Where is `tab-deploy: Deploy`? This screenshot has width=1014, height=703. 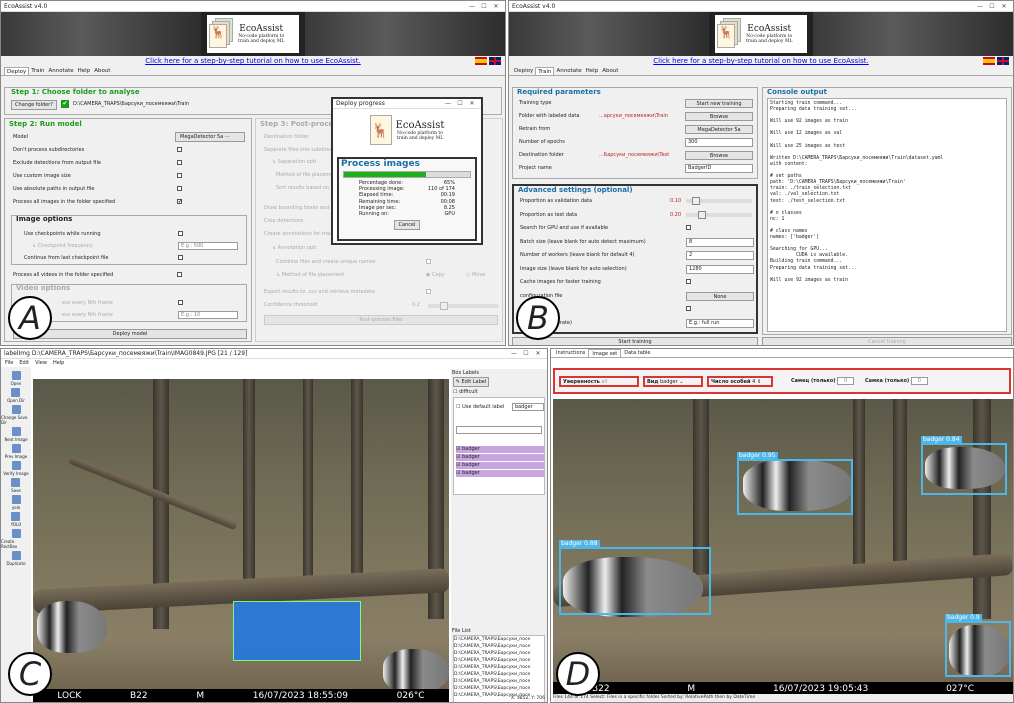 tab-deploy: Deploy is located at coordinates (523, 71).